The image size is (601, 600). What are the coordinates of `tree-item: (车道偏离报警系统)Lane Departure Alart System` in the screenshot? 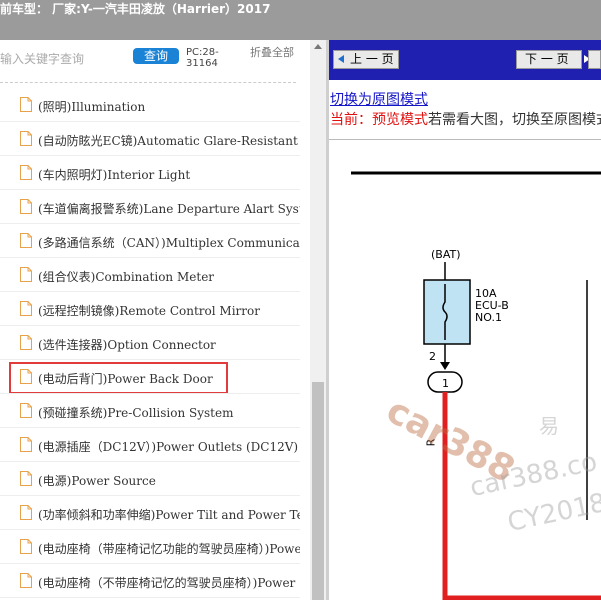 It's located at (150, 207).